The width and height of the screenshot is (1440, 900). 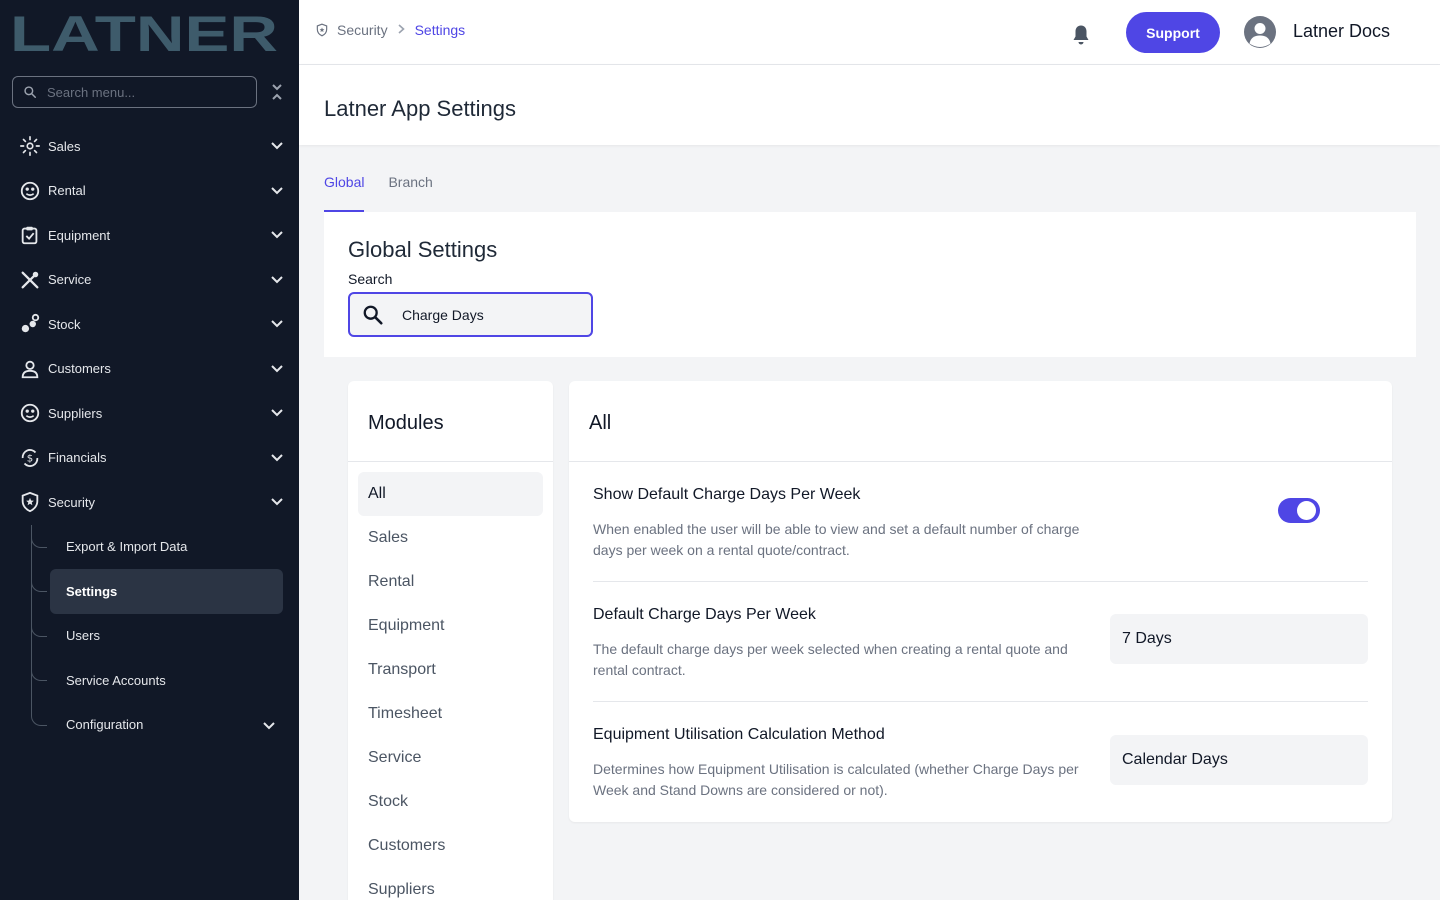 I want to click on global-settings-title: Global Settings, so click(x=423, y=249).